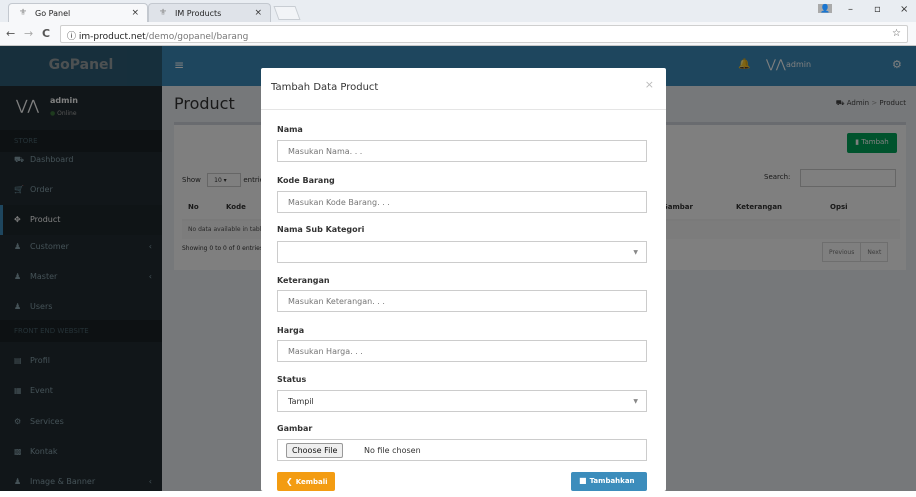 The width and height of the screenshot is (916, 497). I want to click on site-info-icon: ⓘ, so click(71, 37).